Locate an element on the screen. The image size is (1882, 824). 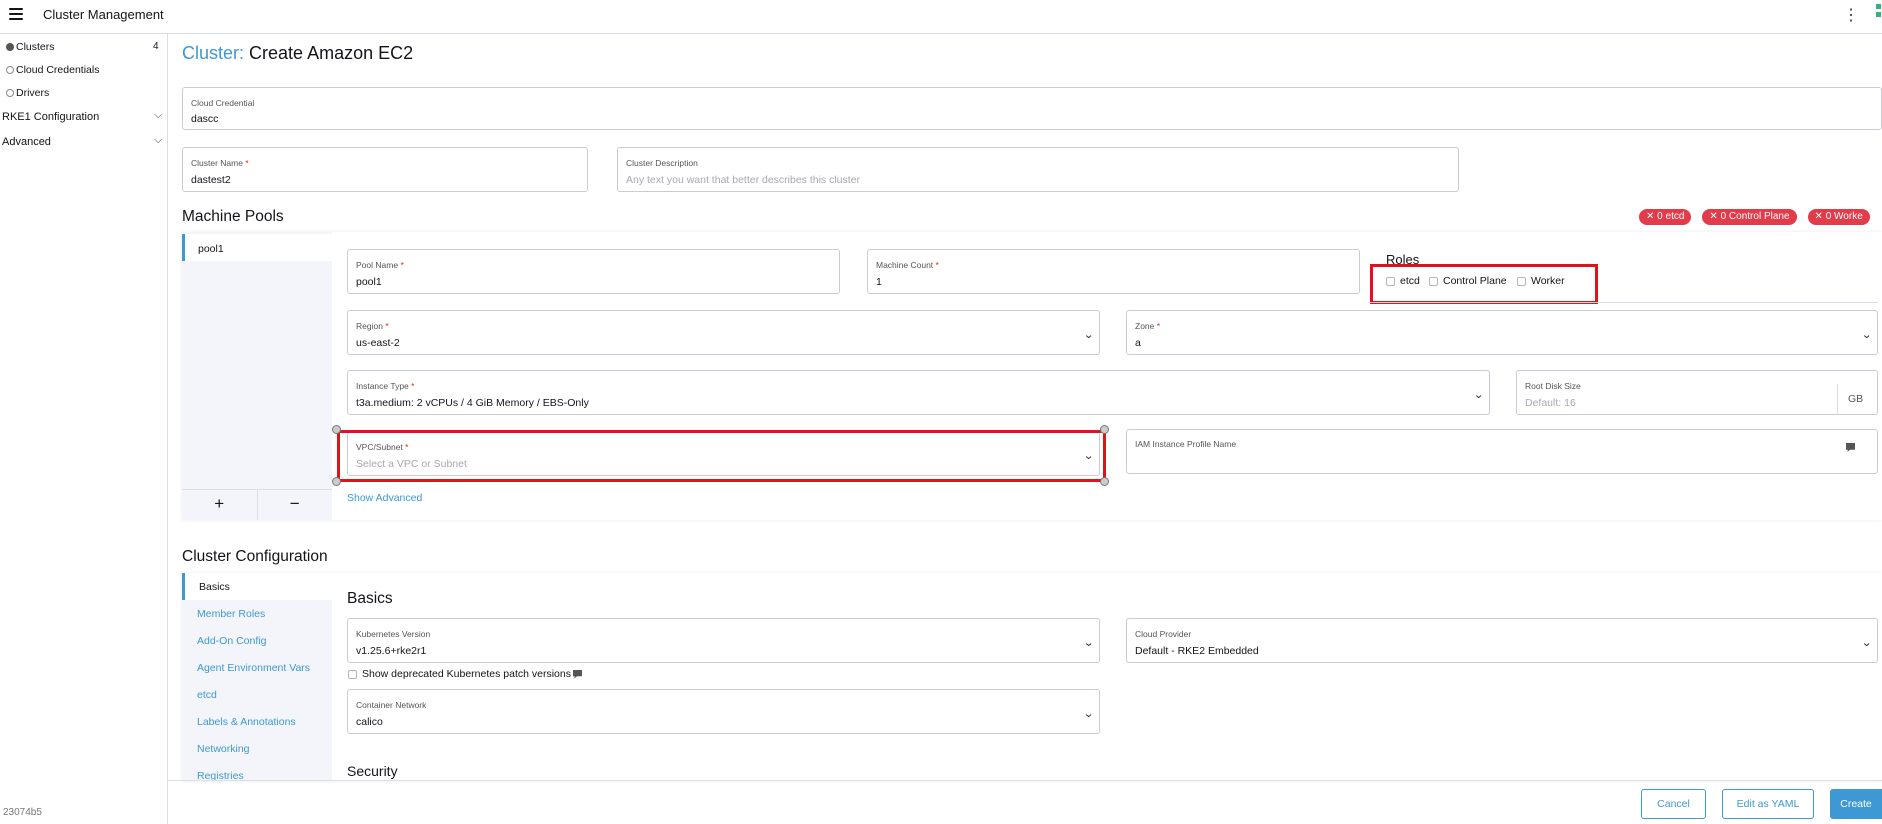
version-label: 23074b5 is located at coordinates (22, 812).